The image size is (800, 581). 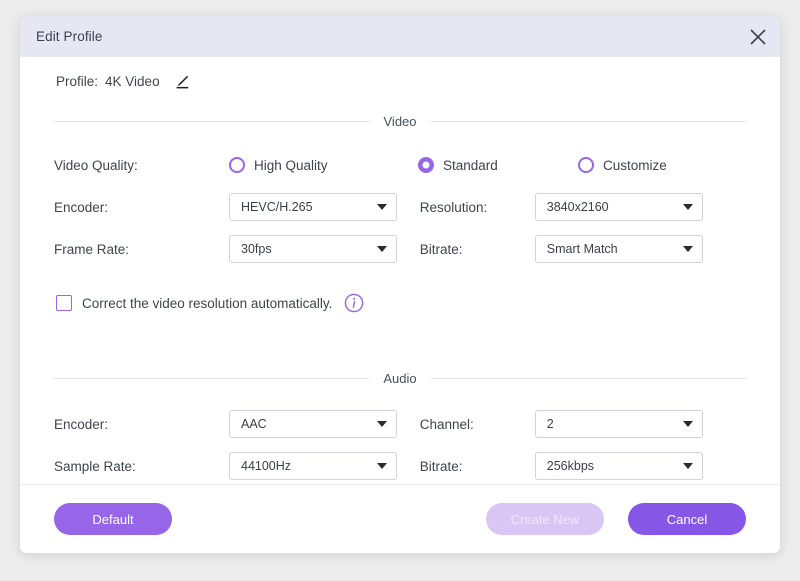 What do you see at coordinates (254, 424) in the screenshot?
I see `audio-encoder-value: AAC` at bounding box center [254, 424].